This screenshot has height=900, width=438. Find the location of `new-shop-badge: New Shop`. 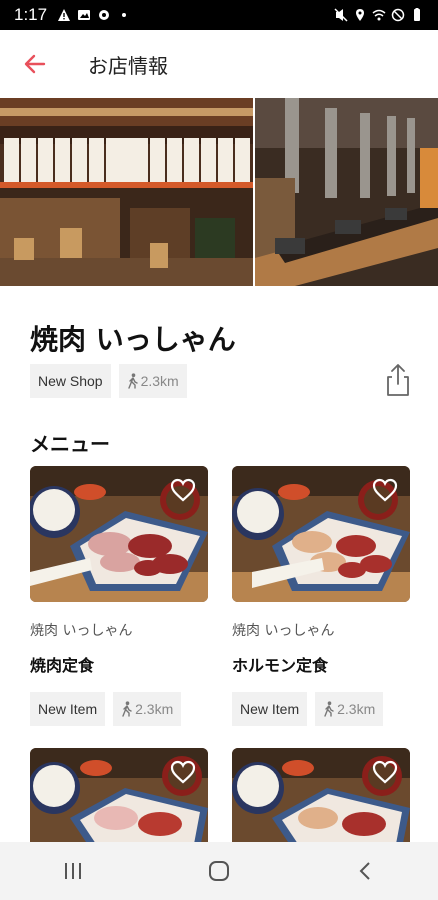

new-shop-badge: New Shop is located at coordinates (70, 381).